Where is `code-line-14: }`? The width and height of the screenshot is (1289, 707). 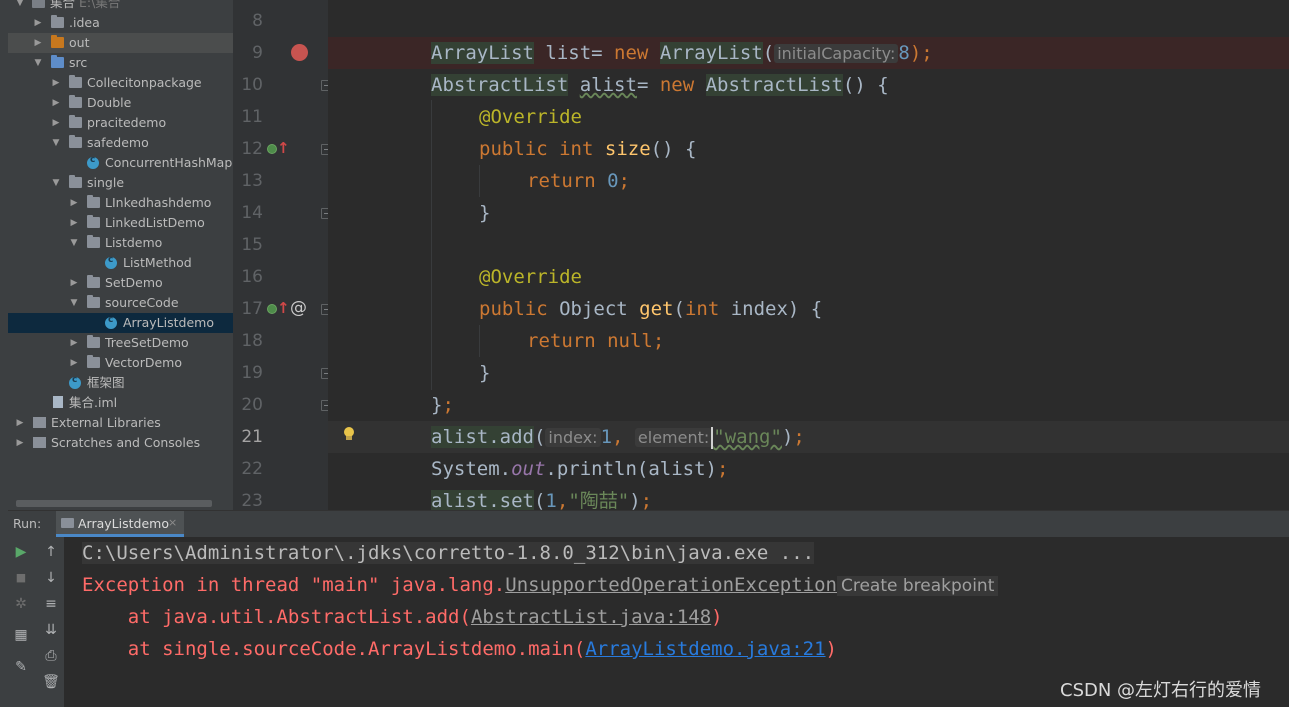 code-line-14: } is located at coordinates (484, 213).